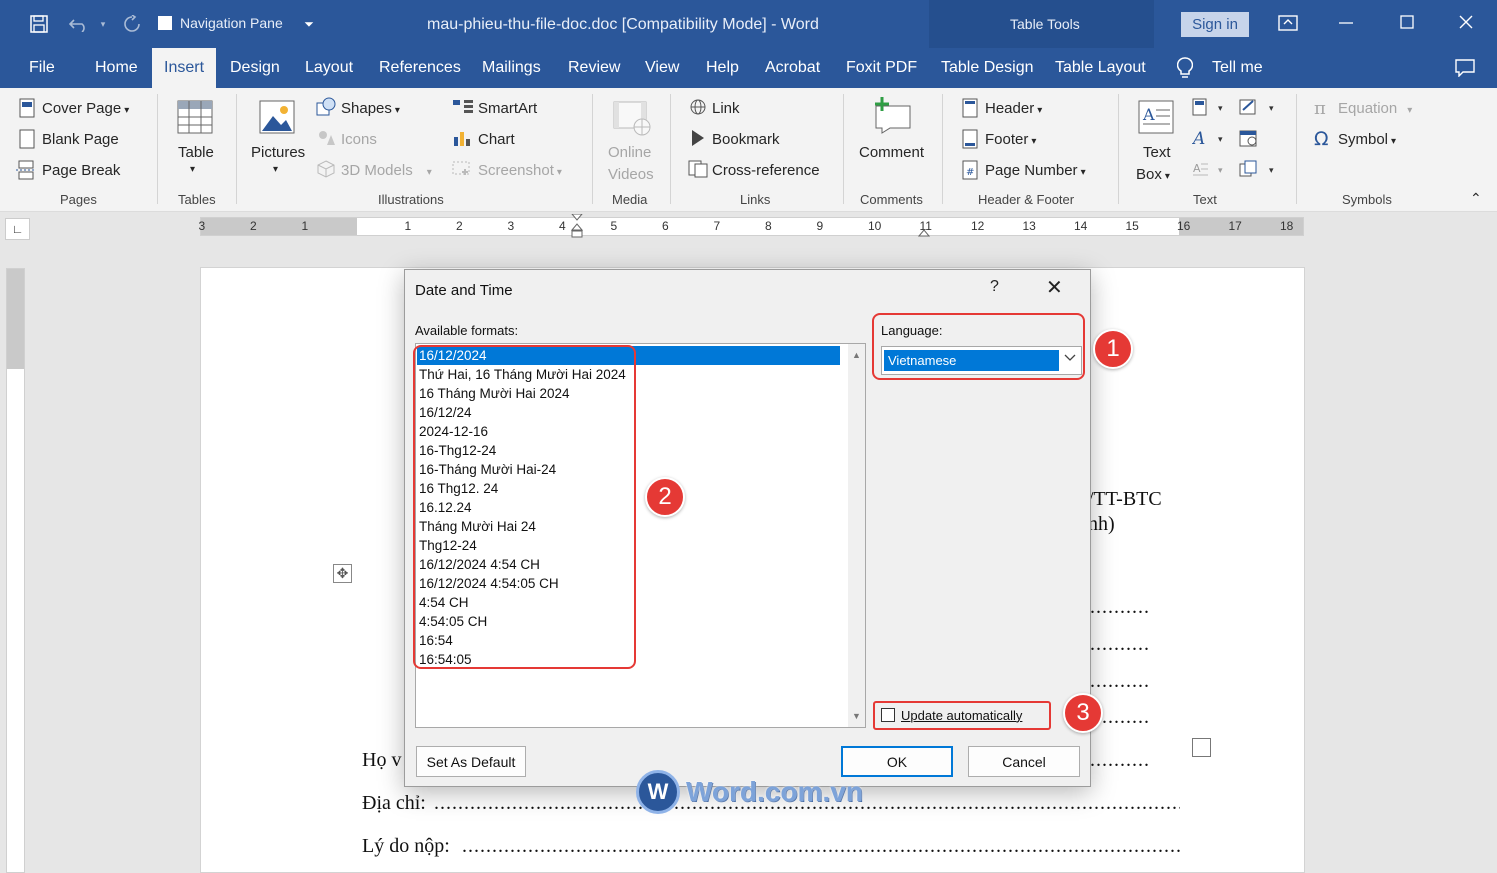 The width and height of the screenshot is (1497, 873). Describe the element at coordinates (511, 68) in the screenshot. I see `tab-mailings: Mailings` at that location.